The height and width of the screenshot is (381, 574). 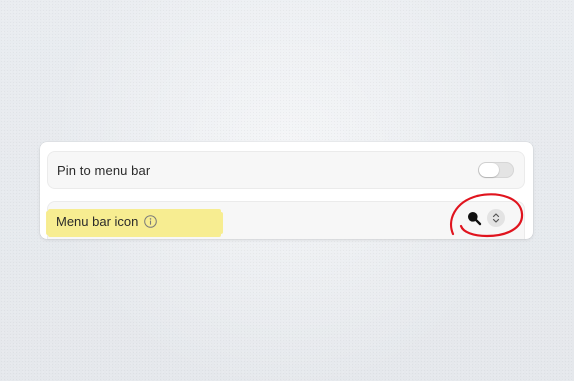 What do you see at coordinates (97, 221) in the screenshot?
I see `menu-bar-icon-label: Menu bar icon` at bounding box center [97, 221].